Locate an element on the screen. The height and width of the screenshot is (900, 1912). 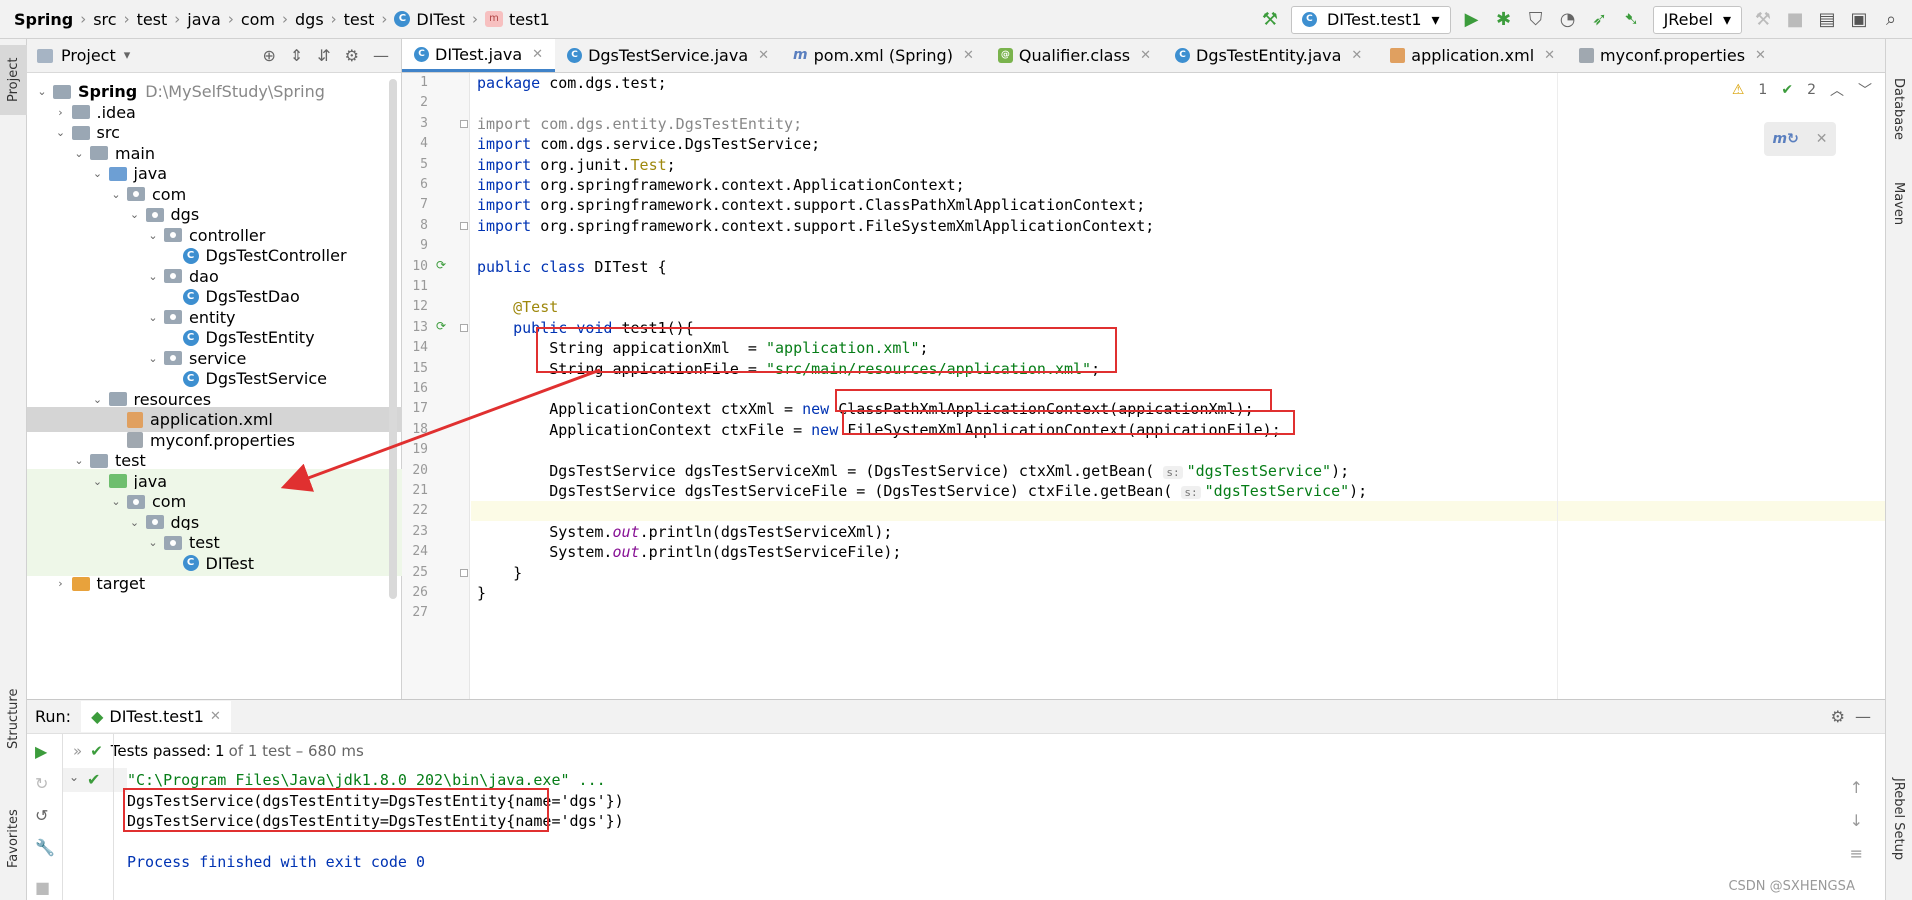
soft-wrap-icon: ≡ is located at coordinates (1856, 853).